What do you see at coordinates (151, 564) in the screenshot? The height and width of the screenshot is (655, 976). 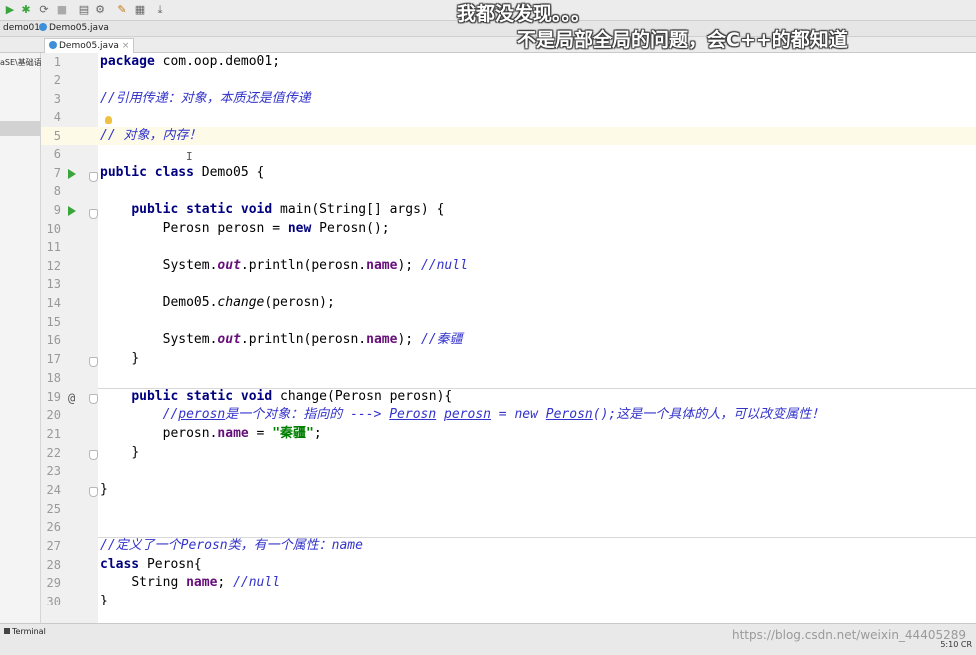 I see `code-line-28: class Perosn{` at bounding box center [151, 564].